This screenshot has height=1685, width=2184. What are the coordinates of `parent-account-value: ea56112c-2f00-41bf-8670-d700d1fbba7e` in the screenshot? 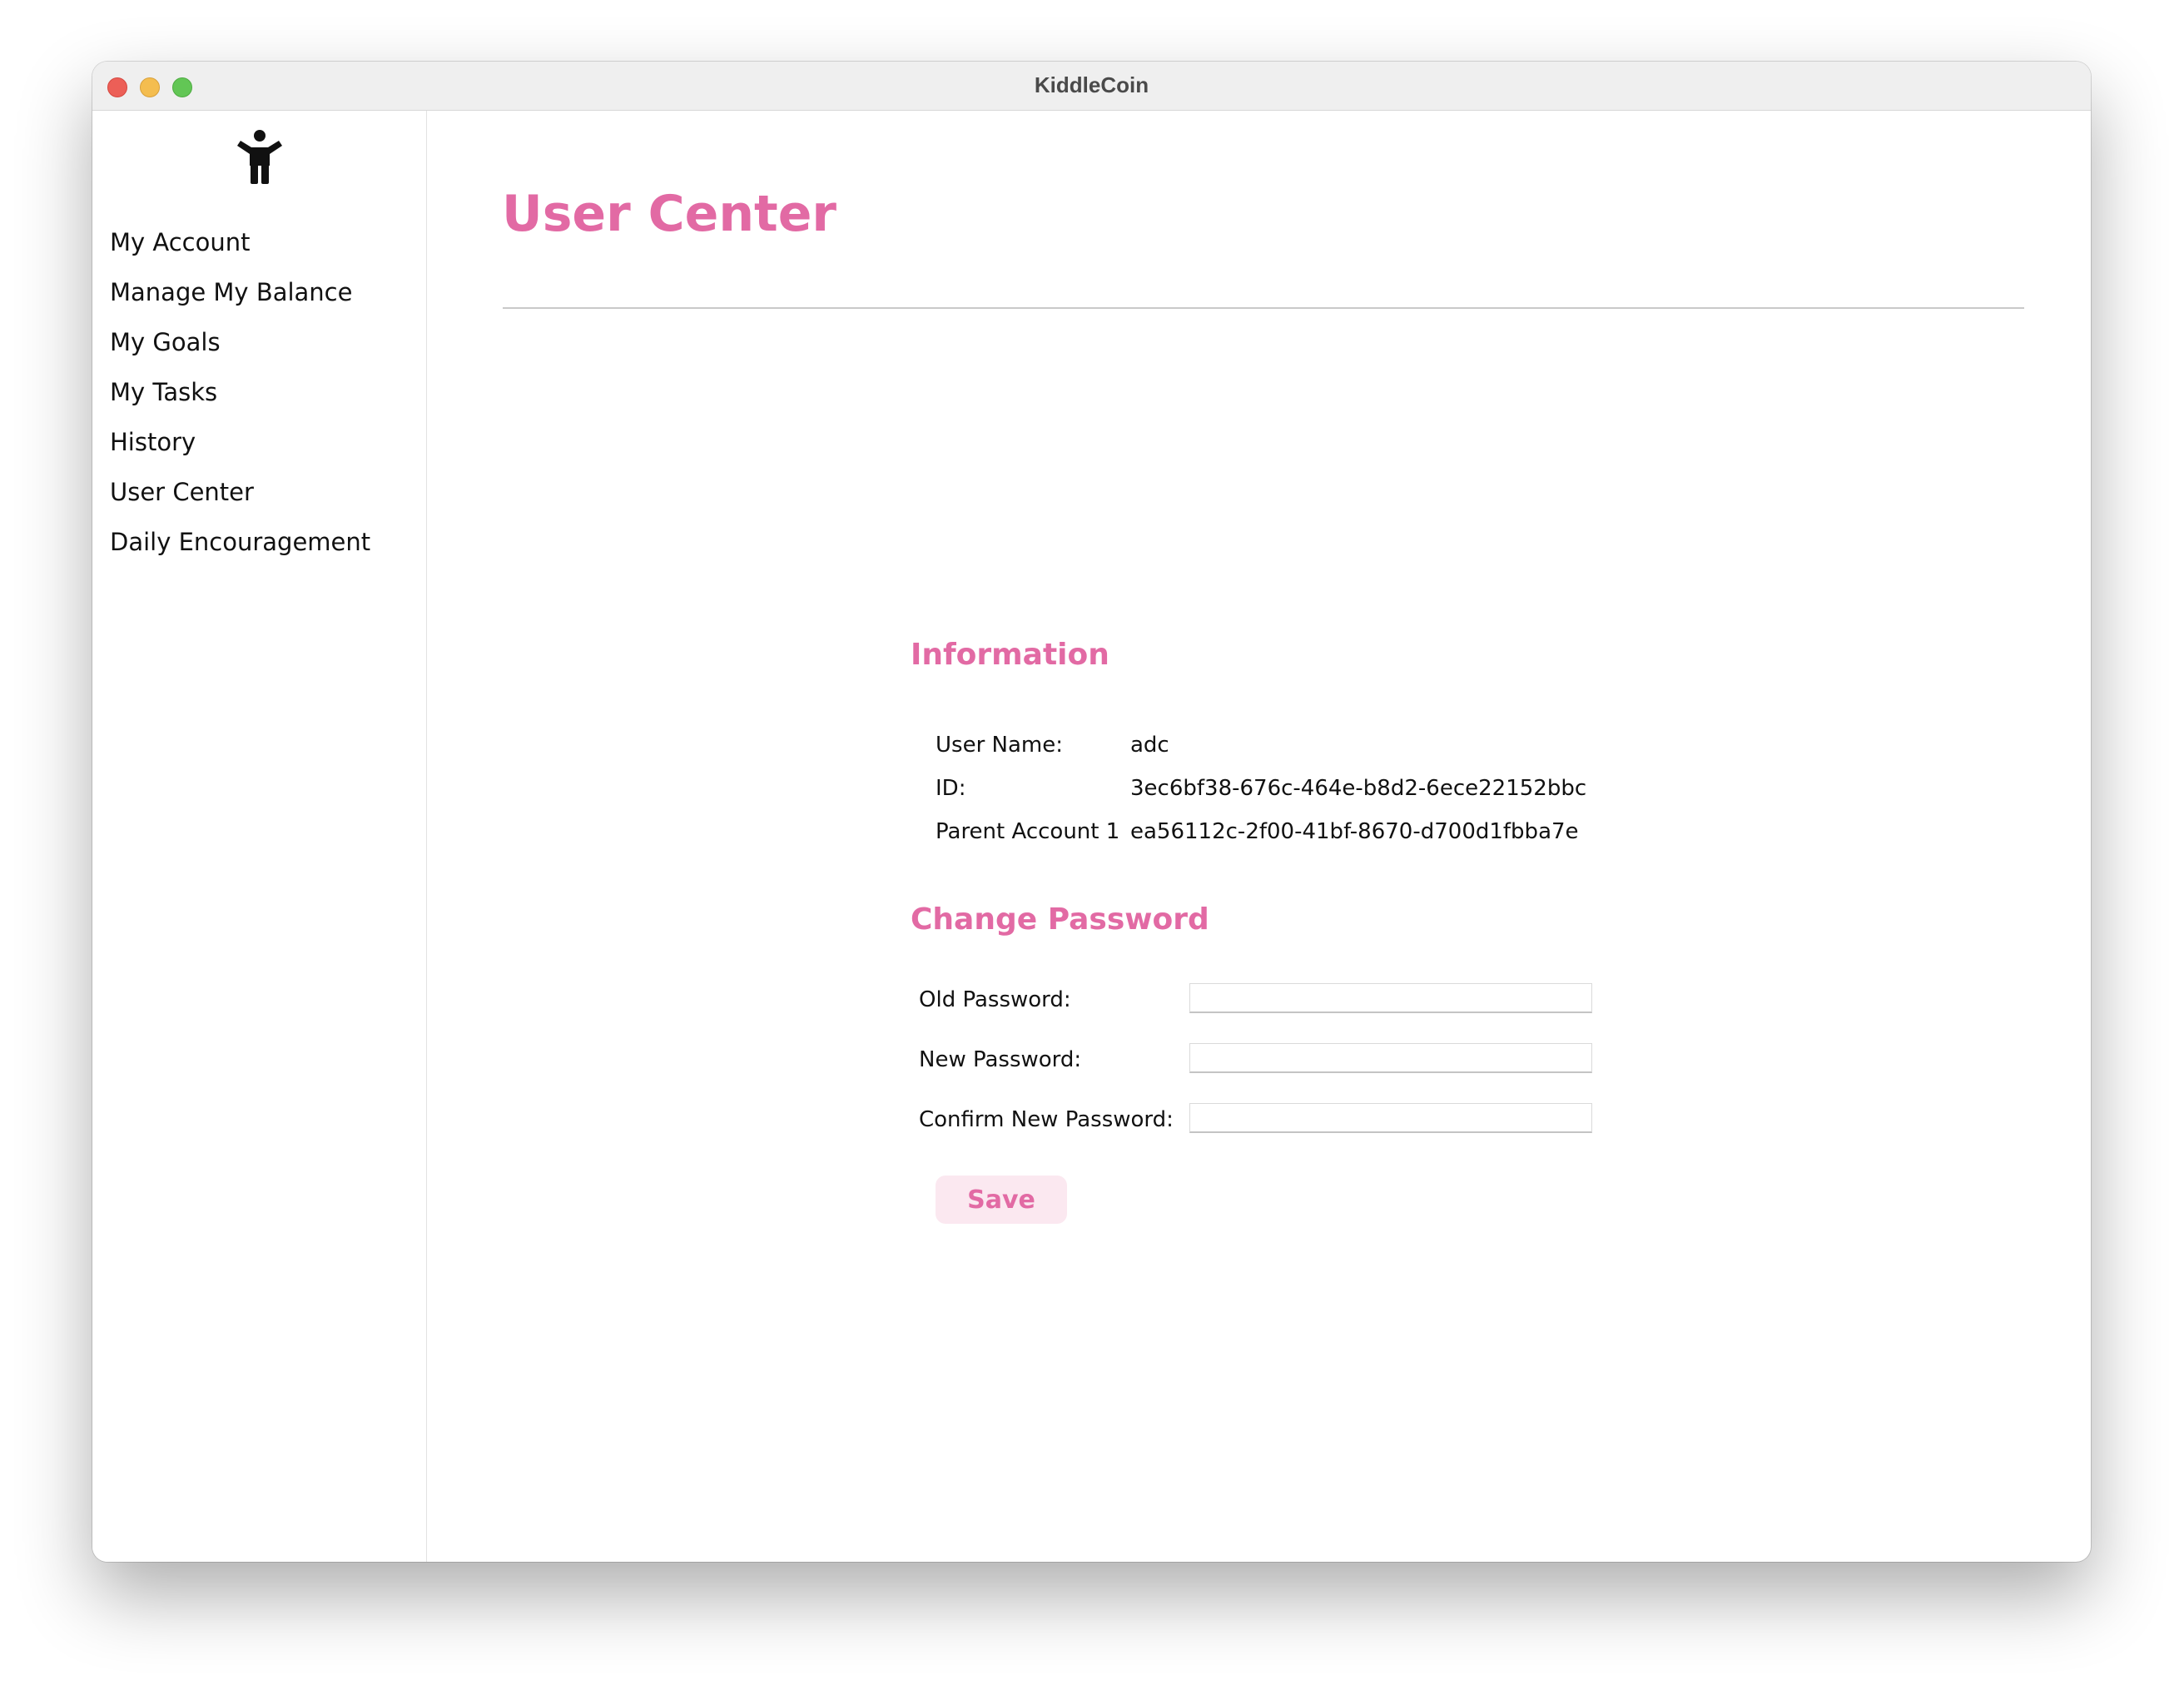 It's located at (1354, 831).